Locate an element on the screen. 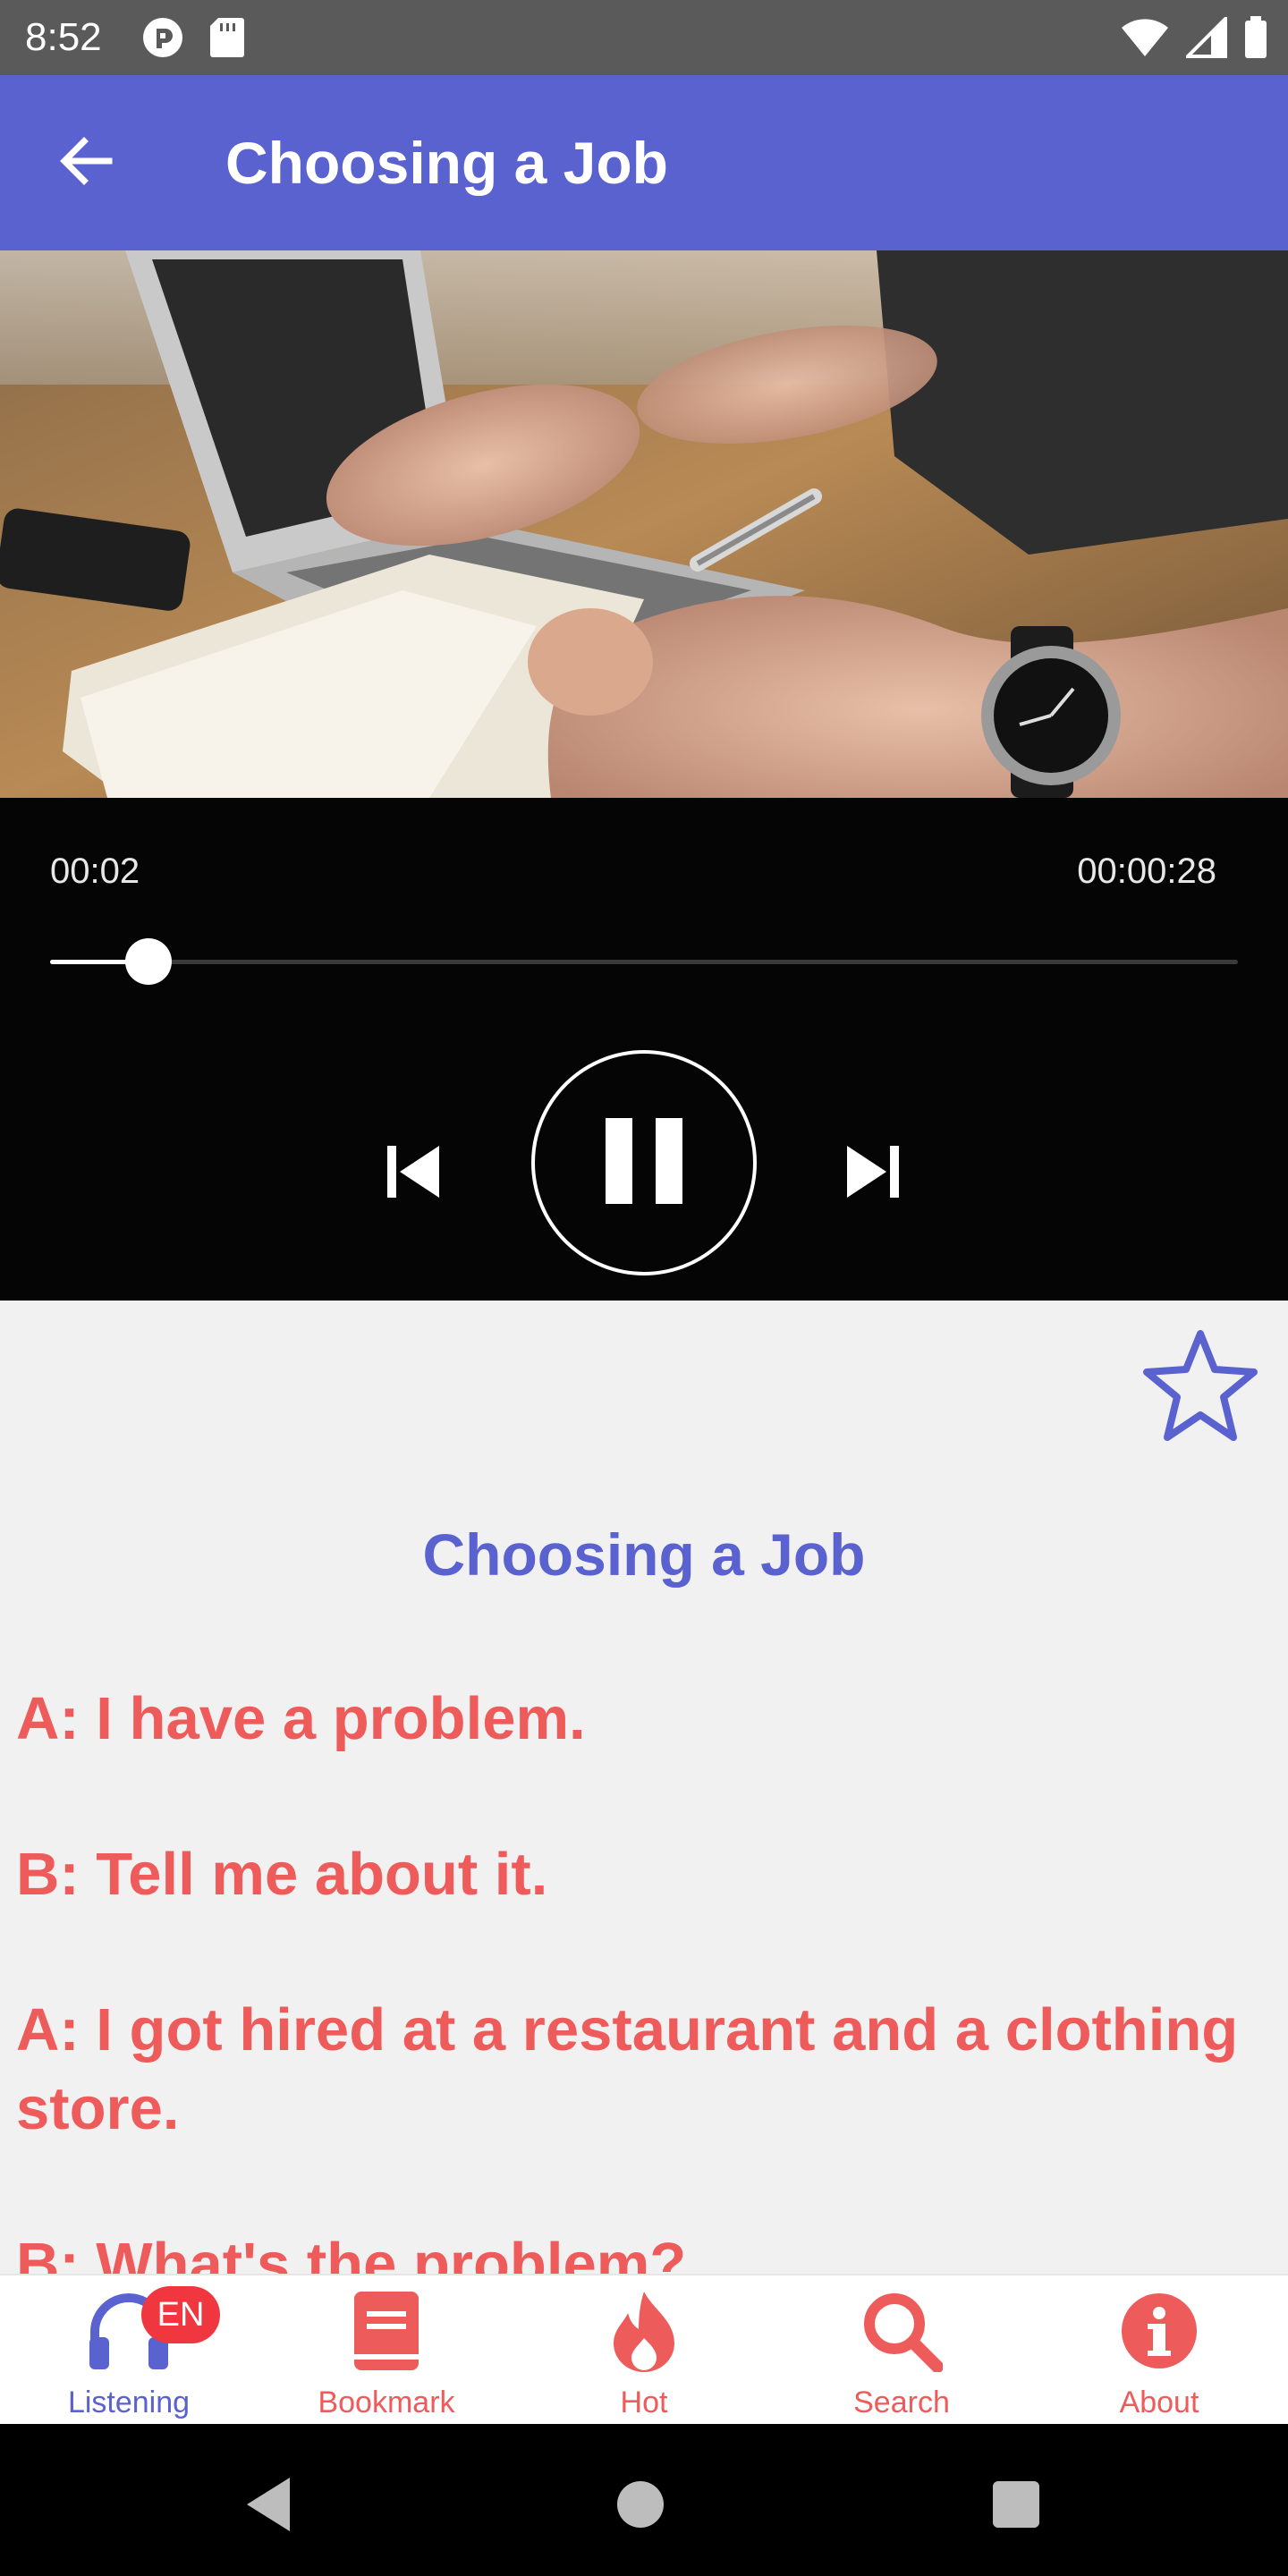 Image resolution: width=1288 pixels, height=2576 pixels. info-icon is located at coordinates (1159, 2331).